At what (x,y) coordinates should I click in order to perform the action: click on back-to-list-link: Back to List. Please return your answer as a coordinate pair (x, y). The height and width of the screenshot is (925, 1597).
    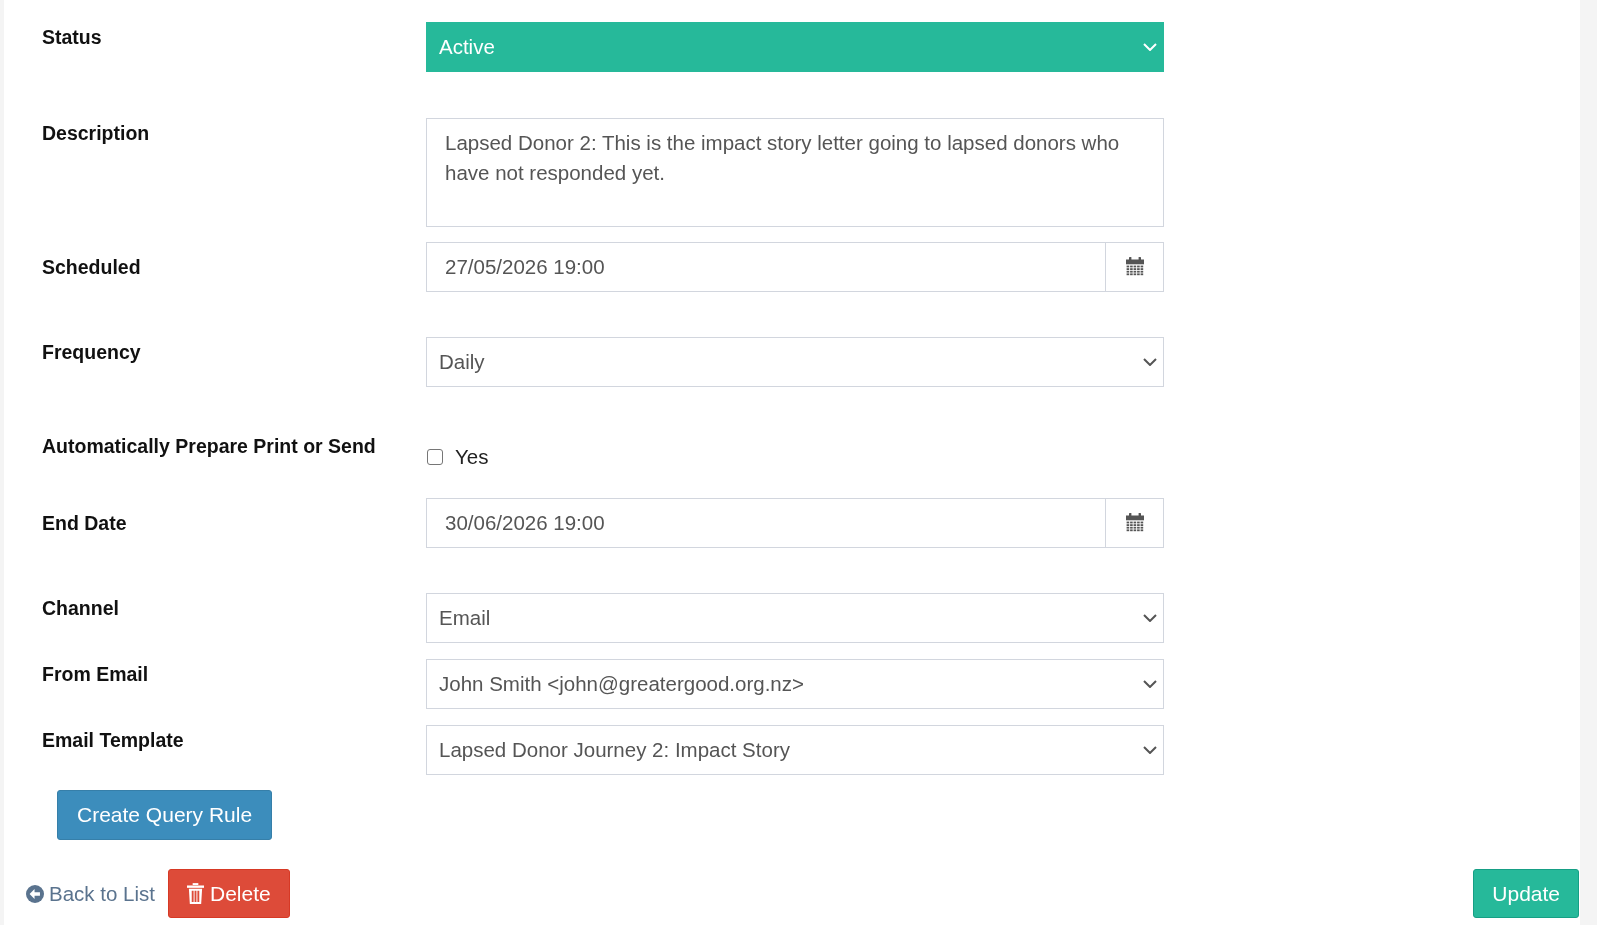
    Looking at the image, I should click on (102, 893).